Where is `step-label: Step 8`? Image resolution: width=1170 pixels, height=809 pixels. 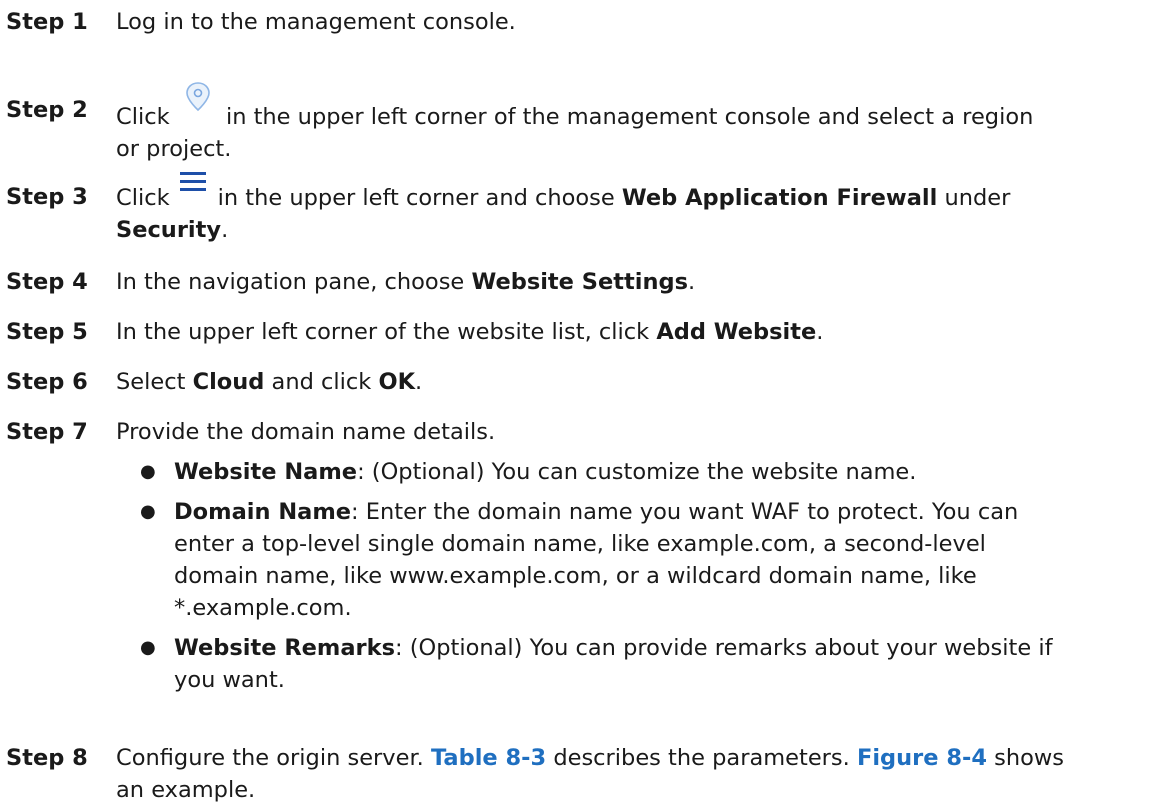 step-label: Step 8 is located at coordinates (47, 758).